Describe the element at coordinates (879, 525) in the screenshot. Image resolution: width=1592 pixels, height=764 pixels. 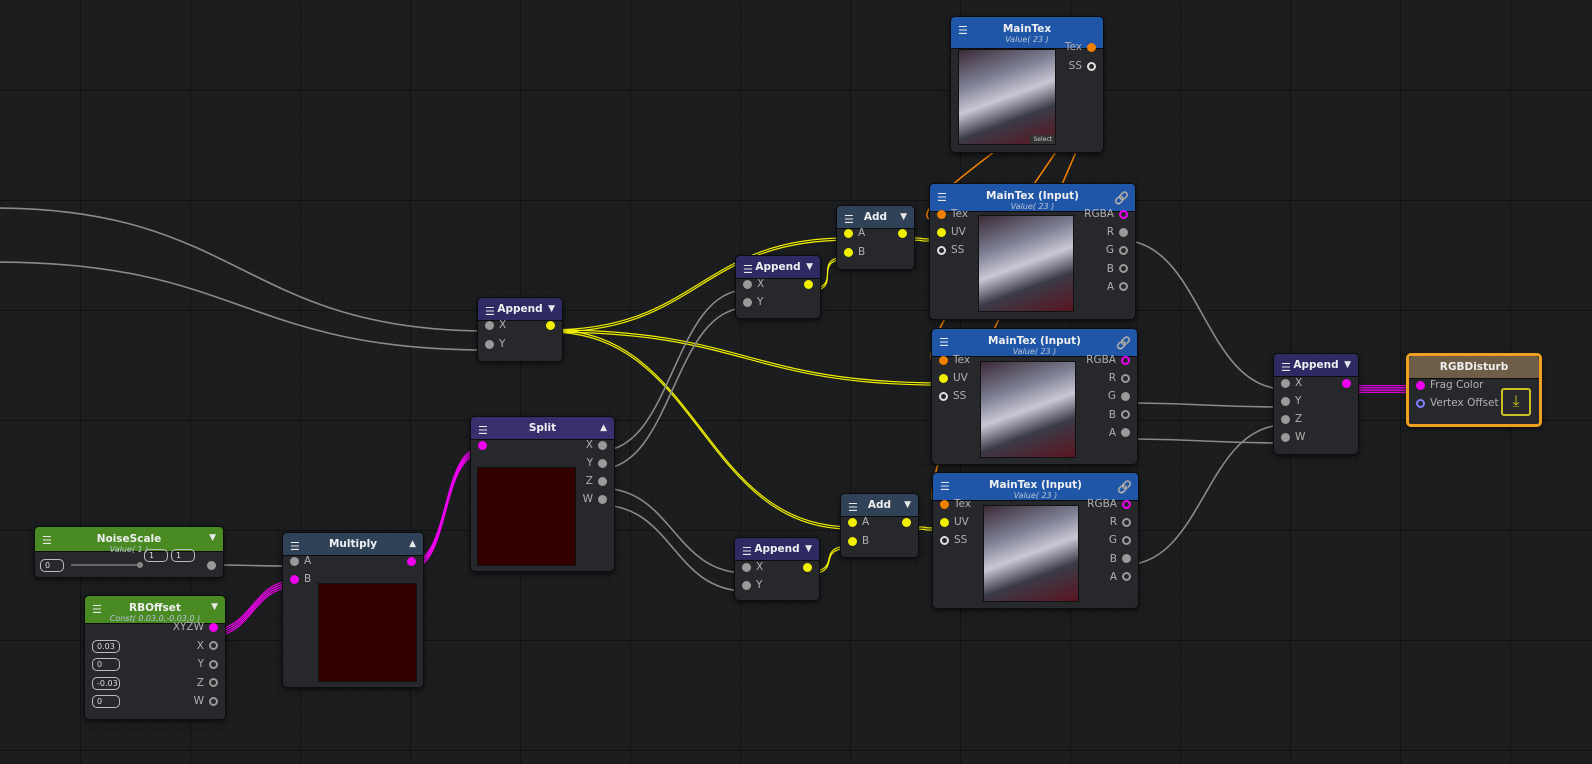
I see `node-add2: ☰ Add ▼ A B` at that location.